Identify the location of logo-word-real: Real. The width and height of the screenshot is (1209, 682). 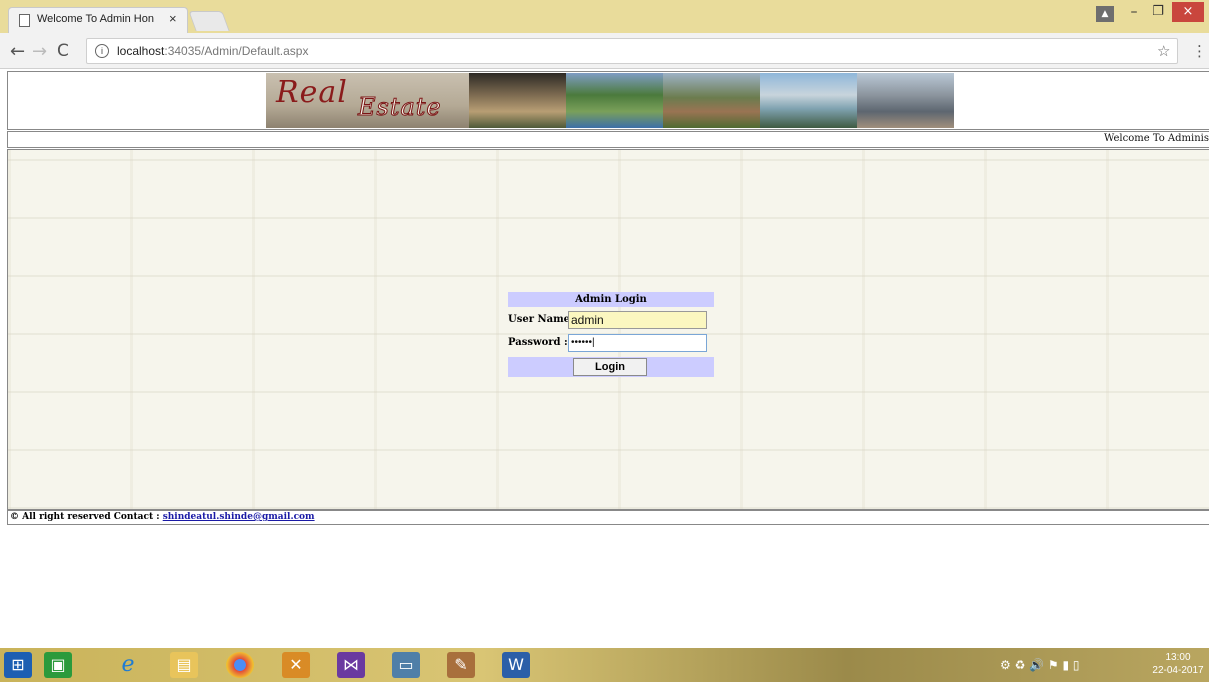
(312, 92).